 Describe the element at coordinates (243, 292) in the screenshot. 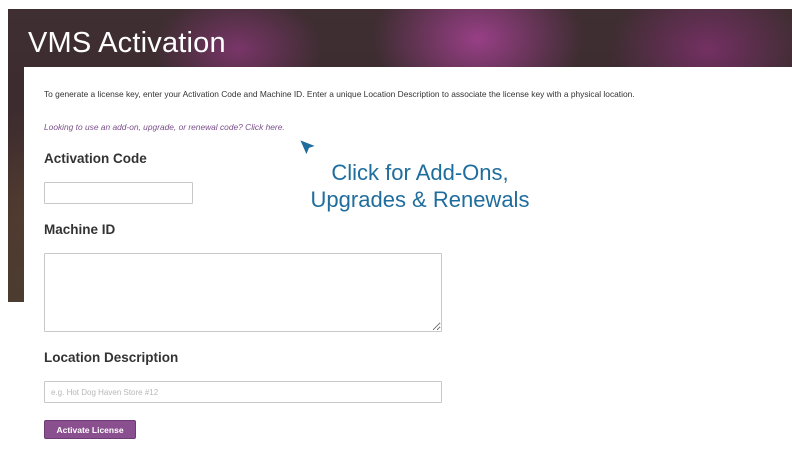

I see `machine-id-textarea` at that location.